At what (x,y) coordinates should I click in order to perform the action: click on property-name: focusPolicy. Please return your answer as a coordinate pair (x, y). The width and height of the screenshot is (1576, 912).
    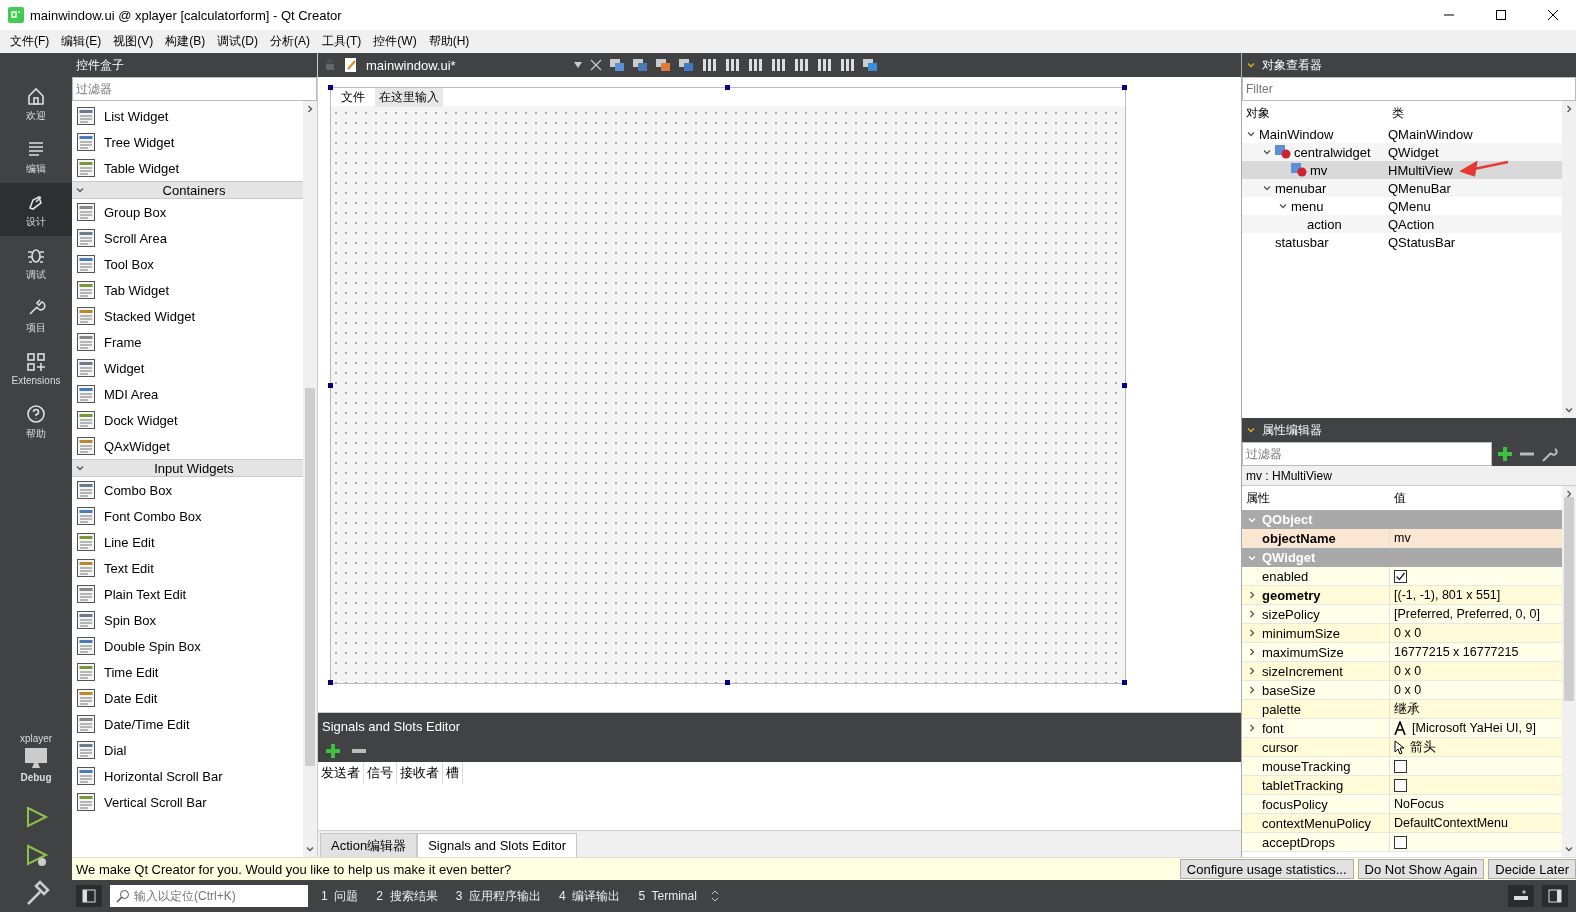
    Looking at the image, I should click on (1295, 804).